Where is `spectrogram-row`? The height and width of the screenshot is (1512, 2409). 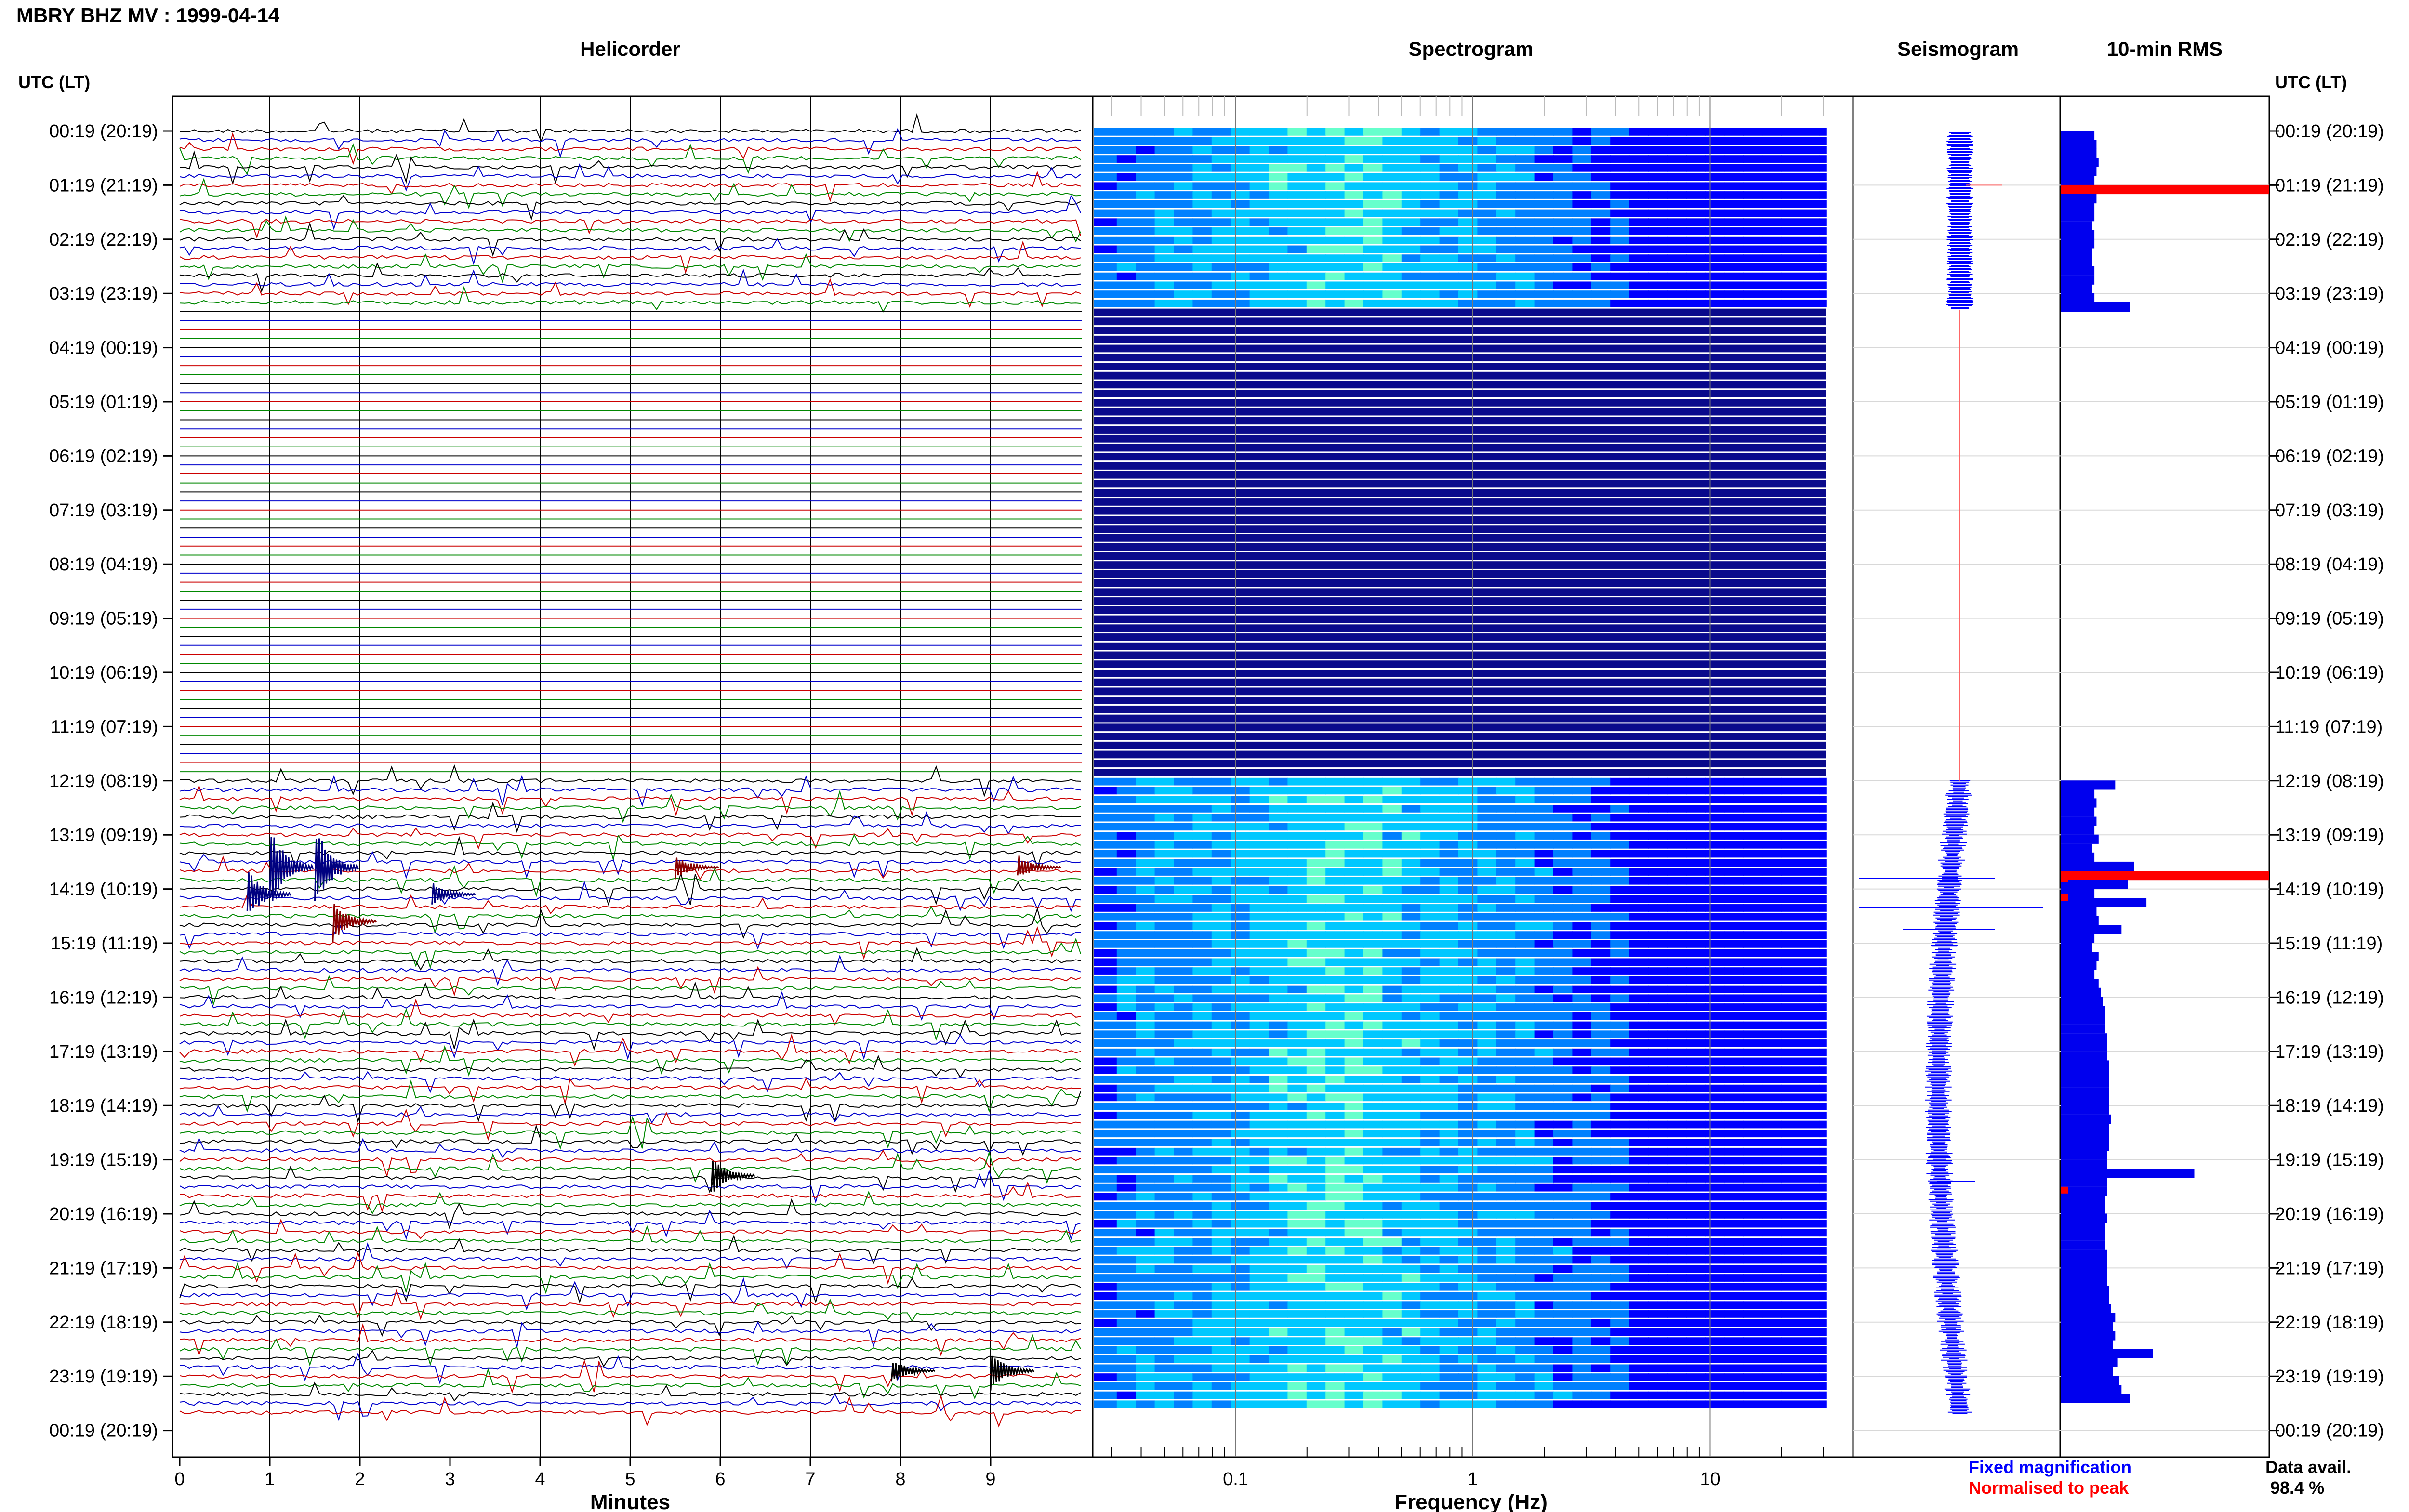
spectrogram-row is located at coordinates (1460, 628).